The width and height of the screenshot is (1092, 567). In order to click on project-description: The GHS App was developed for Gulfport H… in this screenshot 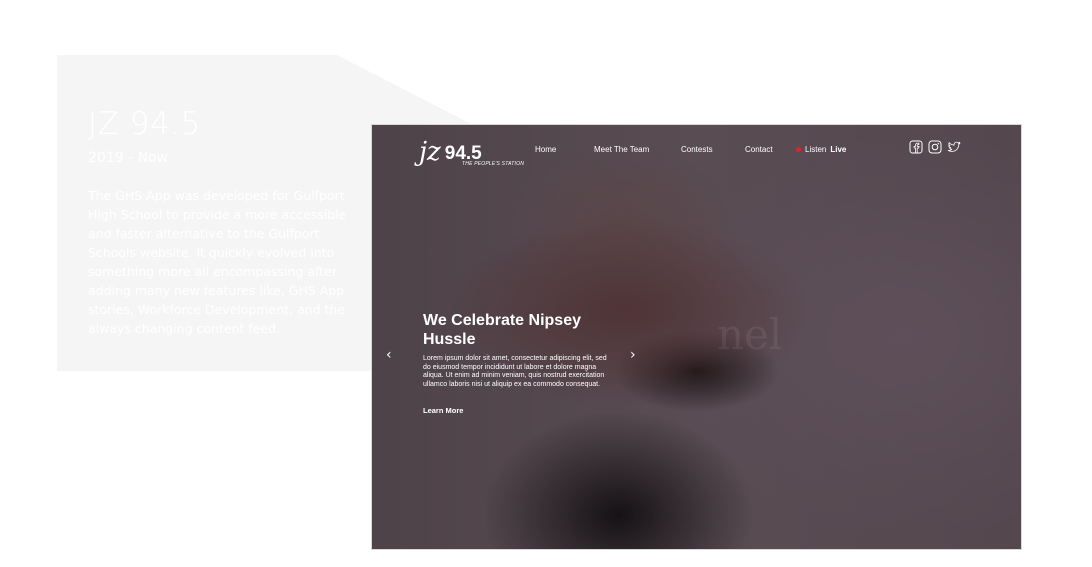, I will do `click(217, 262)`.